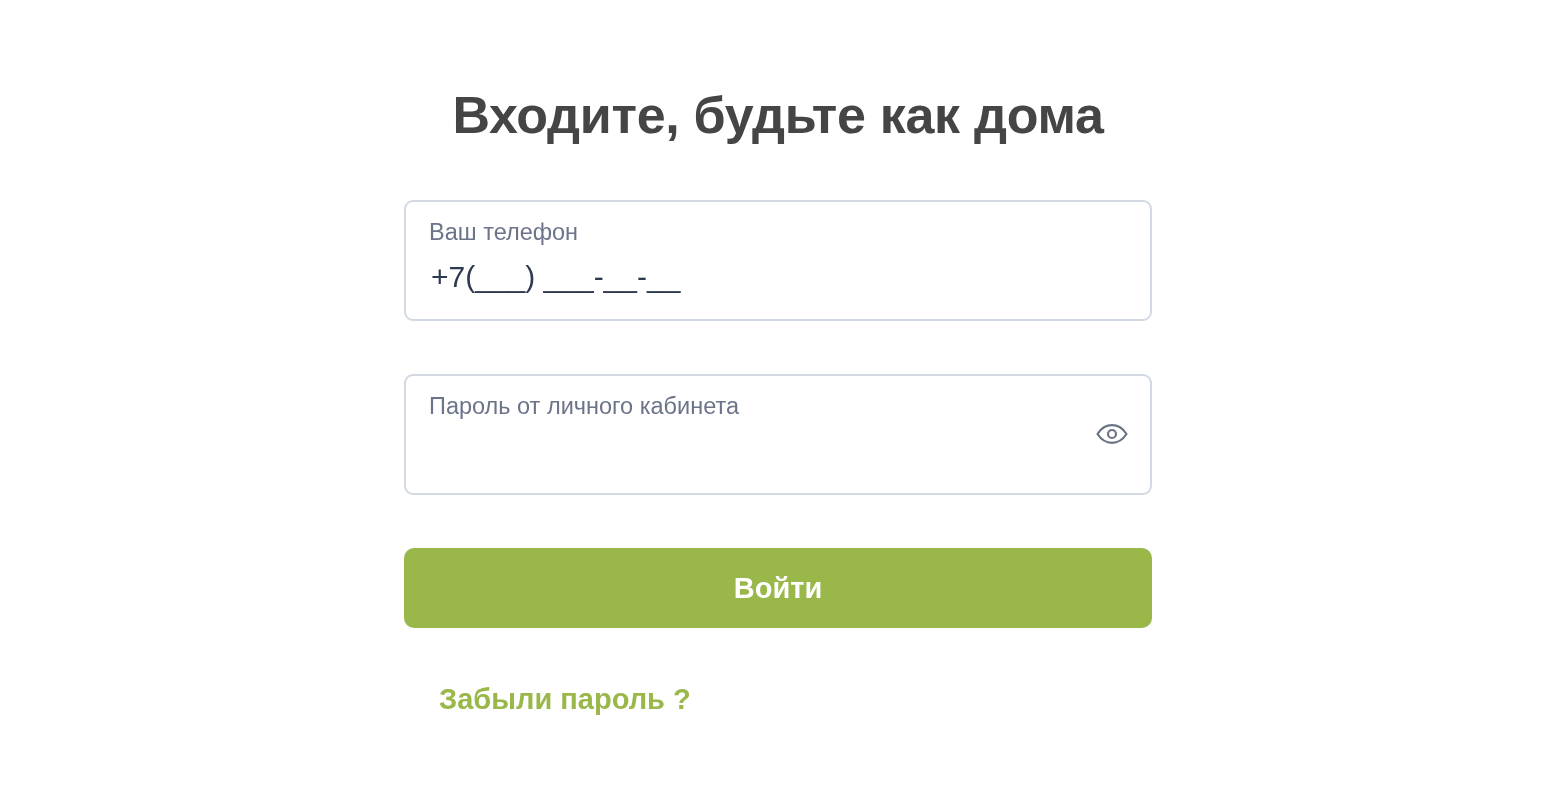  I want to click on password-input-field: Пароль от личного кабинета, so click(778, 434).